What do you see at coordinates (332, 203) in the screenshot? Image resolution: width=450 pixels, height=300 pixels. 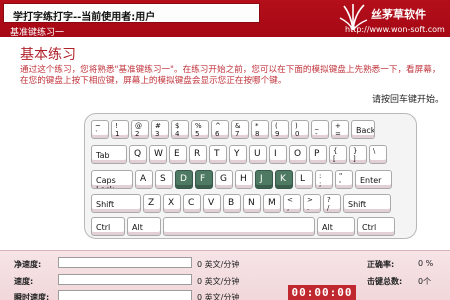 I see `key-sym-2: ? /` at bounding box center [332, 203].